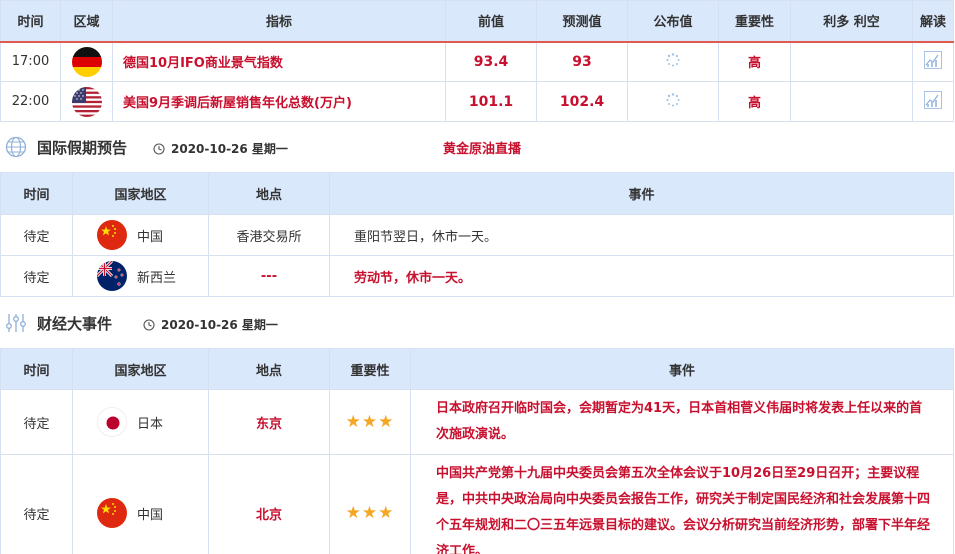  I want to click on globe-icon, so click(16, 147).